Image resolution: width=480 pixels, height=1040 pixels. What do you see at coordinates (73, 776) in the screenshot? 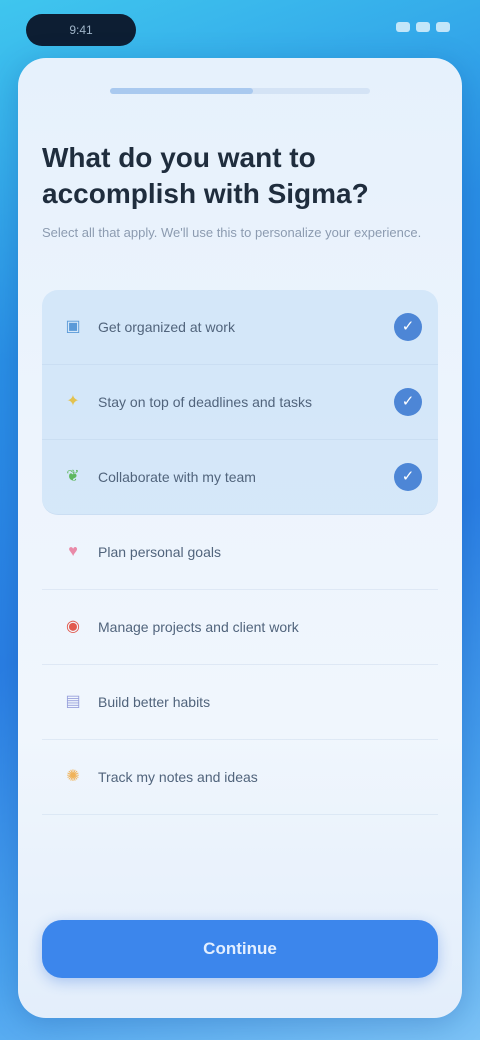
I see `lightbulb-icon: ✺` at bounding box center [73, 776].